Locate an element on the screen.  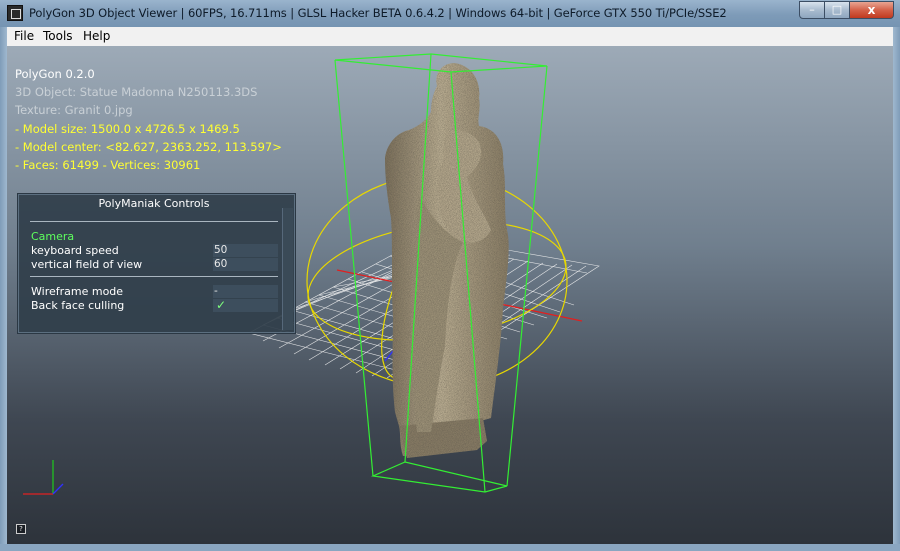
fov-field: 60 is located at coordinates (245, 264).